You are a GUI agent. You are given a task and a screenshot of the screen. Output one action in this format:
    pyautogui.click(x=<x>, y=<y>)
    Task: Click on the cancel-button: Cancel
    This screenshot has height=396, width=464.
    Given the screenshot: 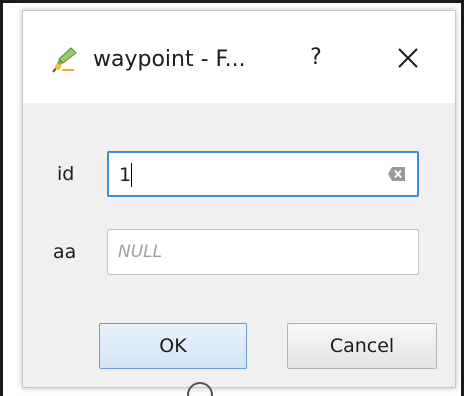 What is the action you would take?
    pyautogui.click(x=362, y=346)
    